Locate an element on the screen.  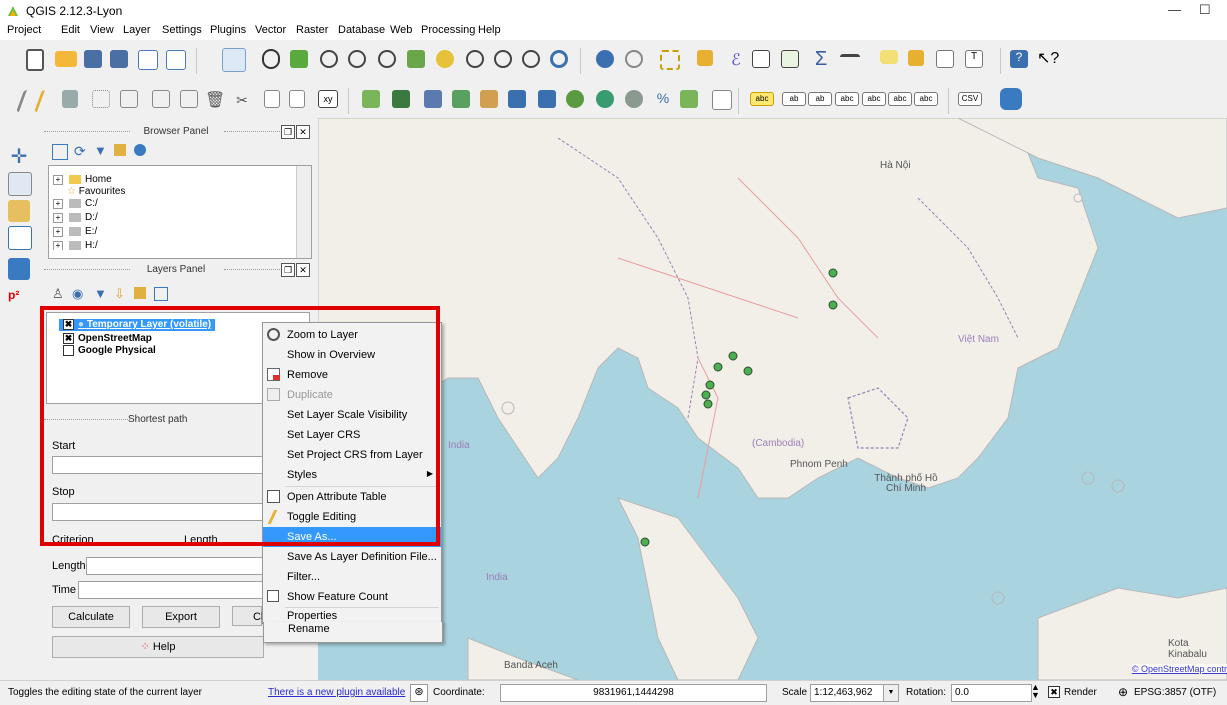
pan-icon is located at coordinates (271, 59).